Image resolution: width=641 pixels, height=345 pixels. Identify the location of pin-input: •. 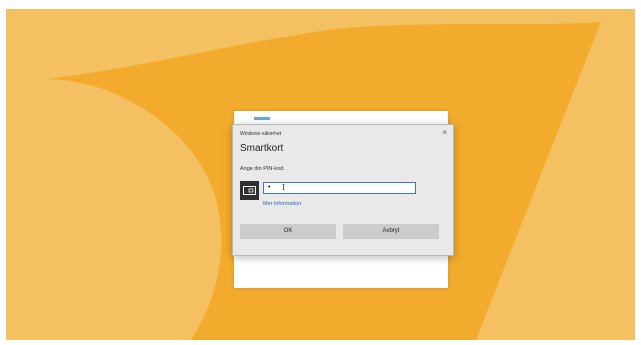
(339, 188).